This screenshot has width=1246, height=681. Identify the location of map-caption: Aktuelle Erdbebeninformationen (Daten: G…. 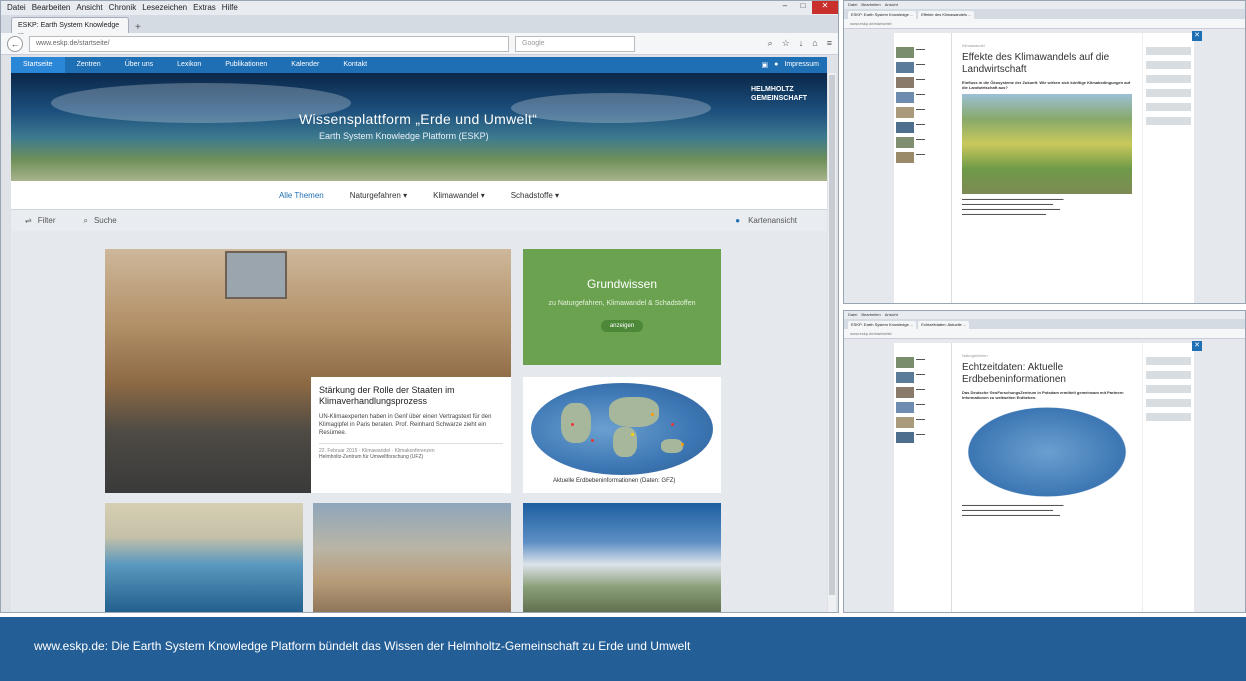
(614, 481).